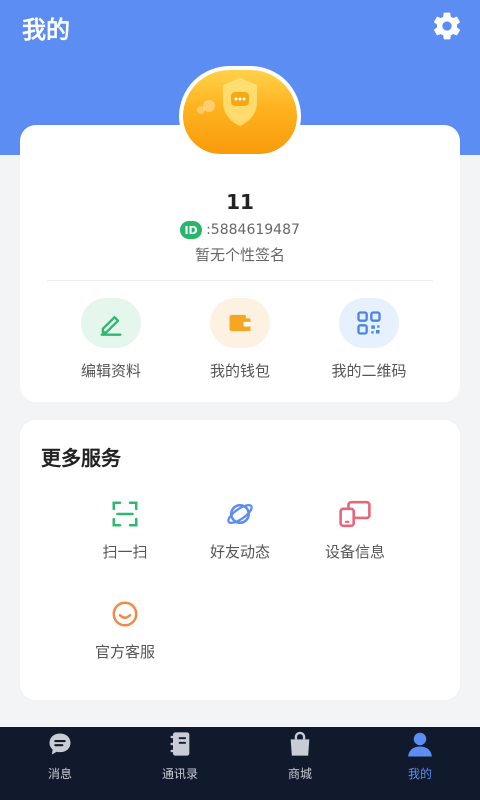 The height and width of the screenshot is (800, 480). What do you see at coordinates (355, 529) in the screenshot?
I see `device-info-button: 设备信息` at bounding box center [355, 529].